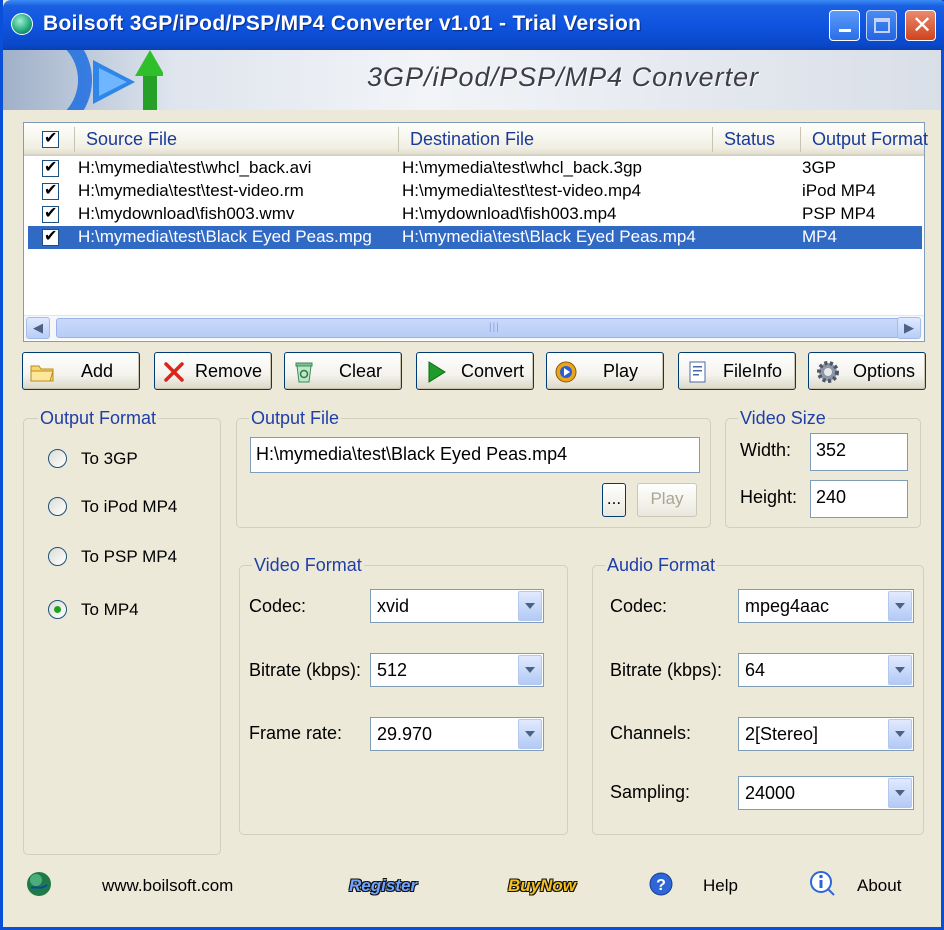  What do you see at coordinates (112, 506) in the screenshot?
I see `radio-to-ipod-mp4: To iPod MP4` at bounding box center [112, 506].